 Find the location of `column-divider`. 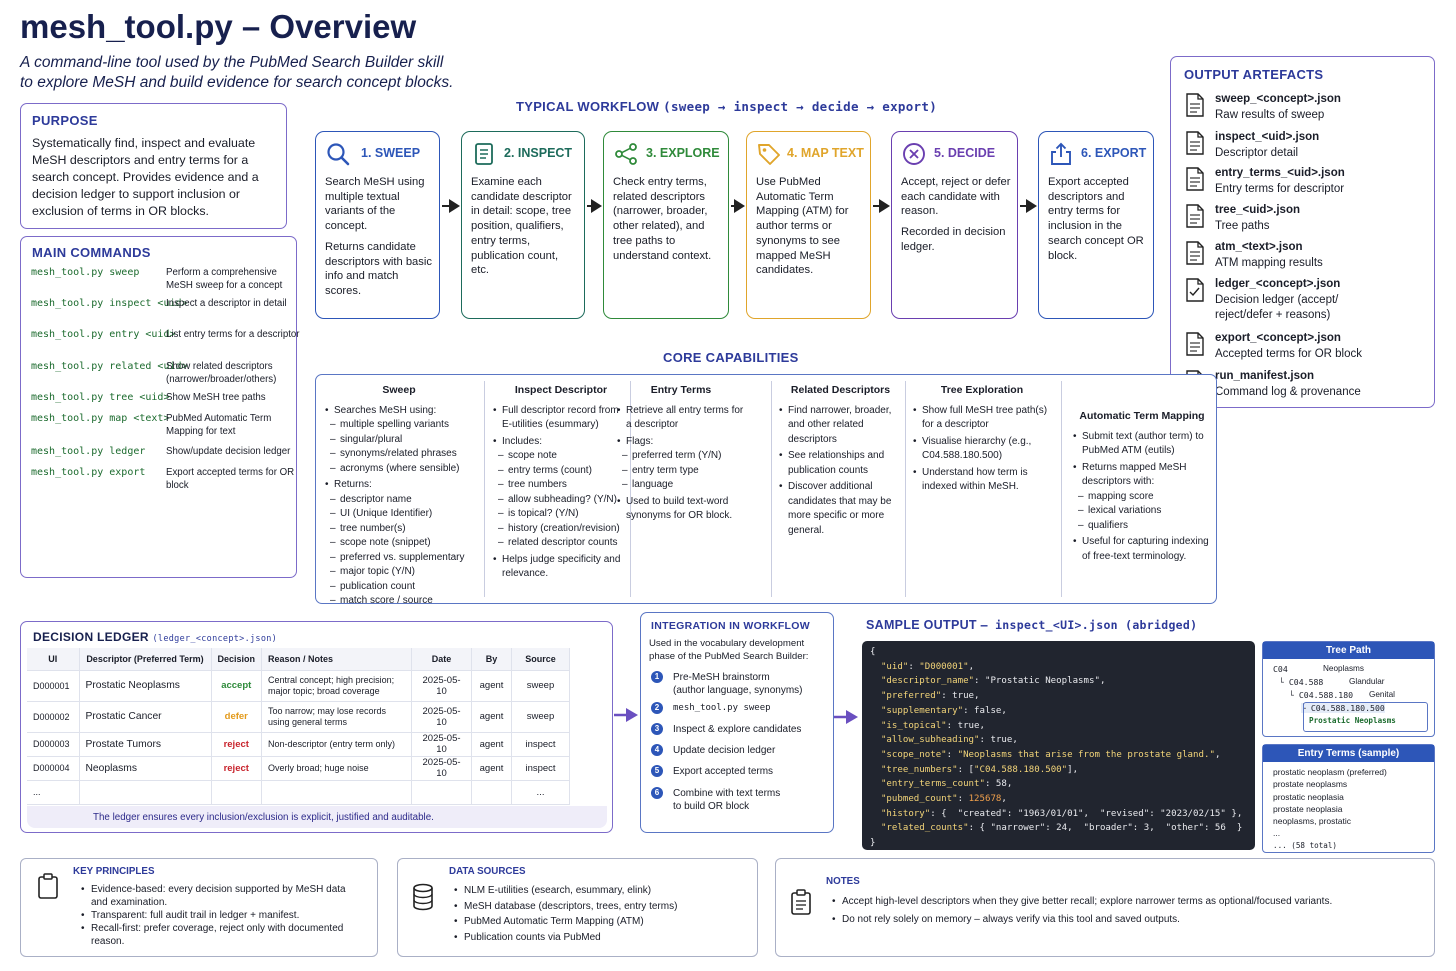

column-divider is located at coordinates (905, 489).